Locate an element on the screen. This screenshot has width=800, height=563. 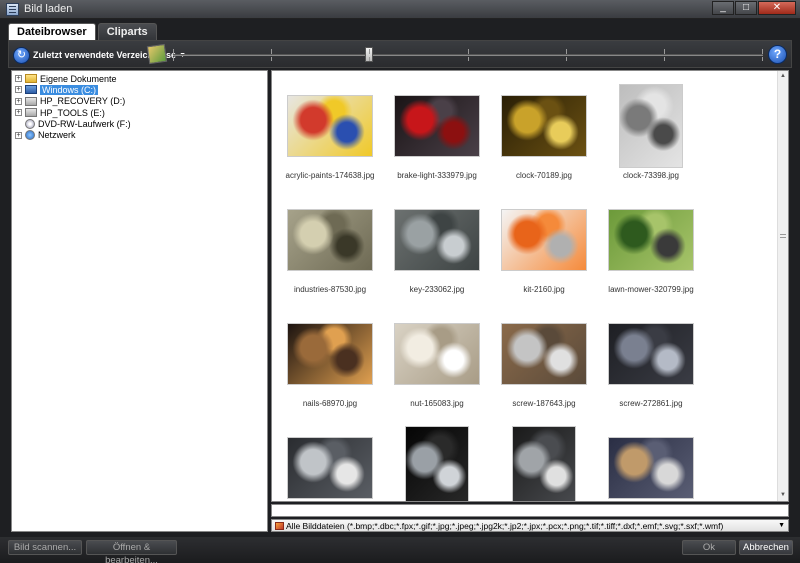
map-icon is located at coordinates (157, 54).